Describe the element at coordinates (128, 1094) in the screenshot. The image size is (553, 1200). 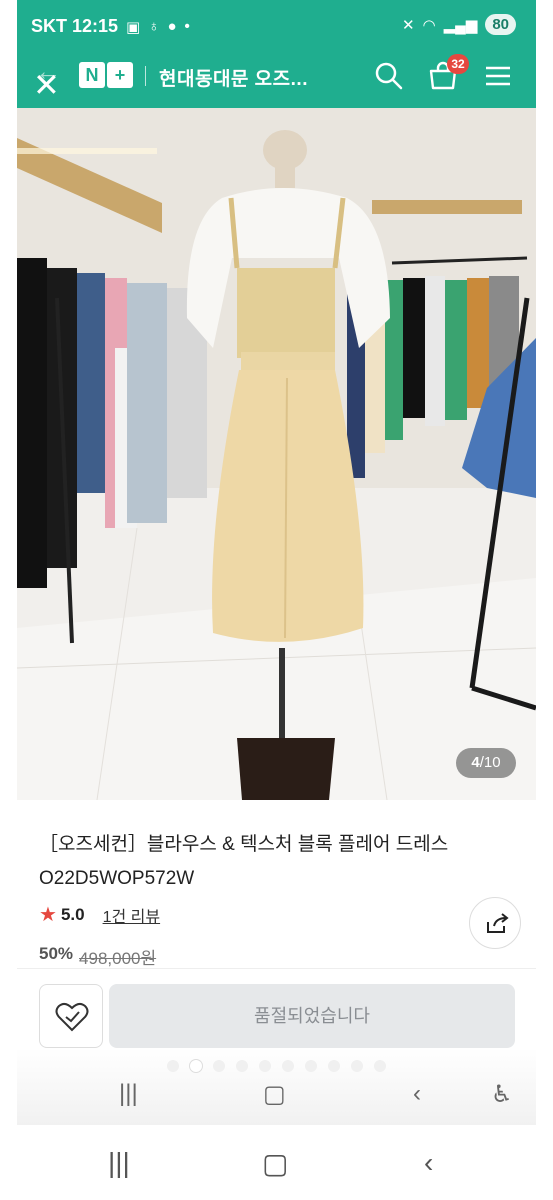
I see `recent-apps-icon: |||` at that location.